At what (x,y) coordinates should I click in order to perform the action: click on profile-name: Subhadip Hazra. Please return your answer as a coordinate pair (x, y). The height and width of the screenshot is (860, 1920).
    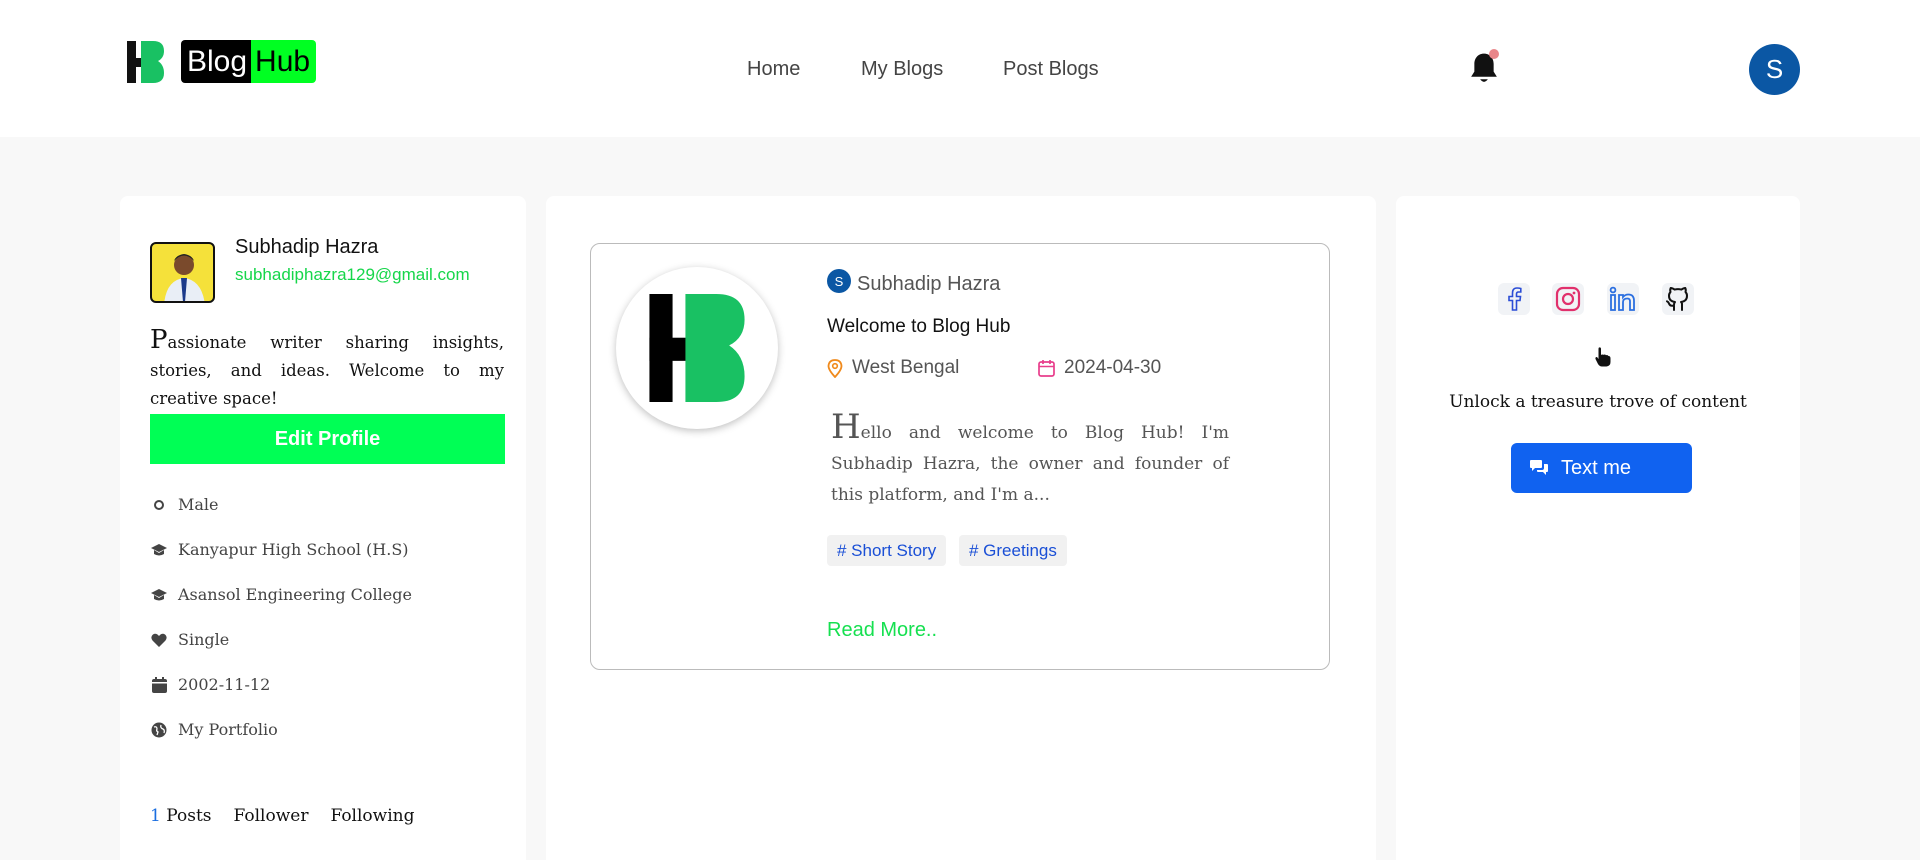
    Looking at the image, I should click on (307, 247).